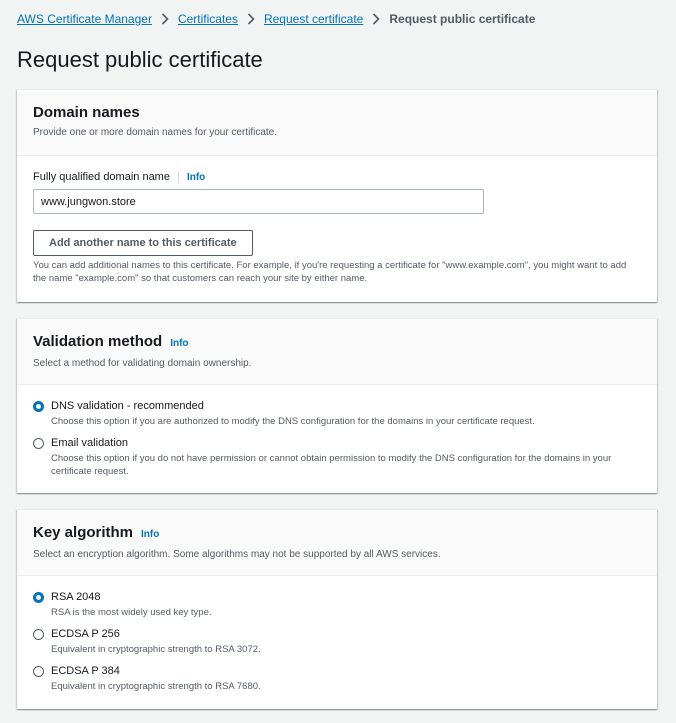 This screenshot has width=676, height=723. What do you see at coordinates (84, 19) in the screenshot?
I see `breadcrumb-link-acm: AWS Certificate Manager` at bounding box center [84, 19].